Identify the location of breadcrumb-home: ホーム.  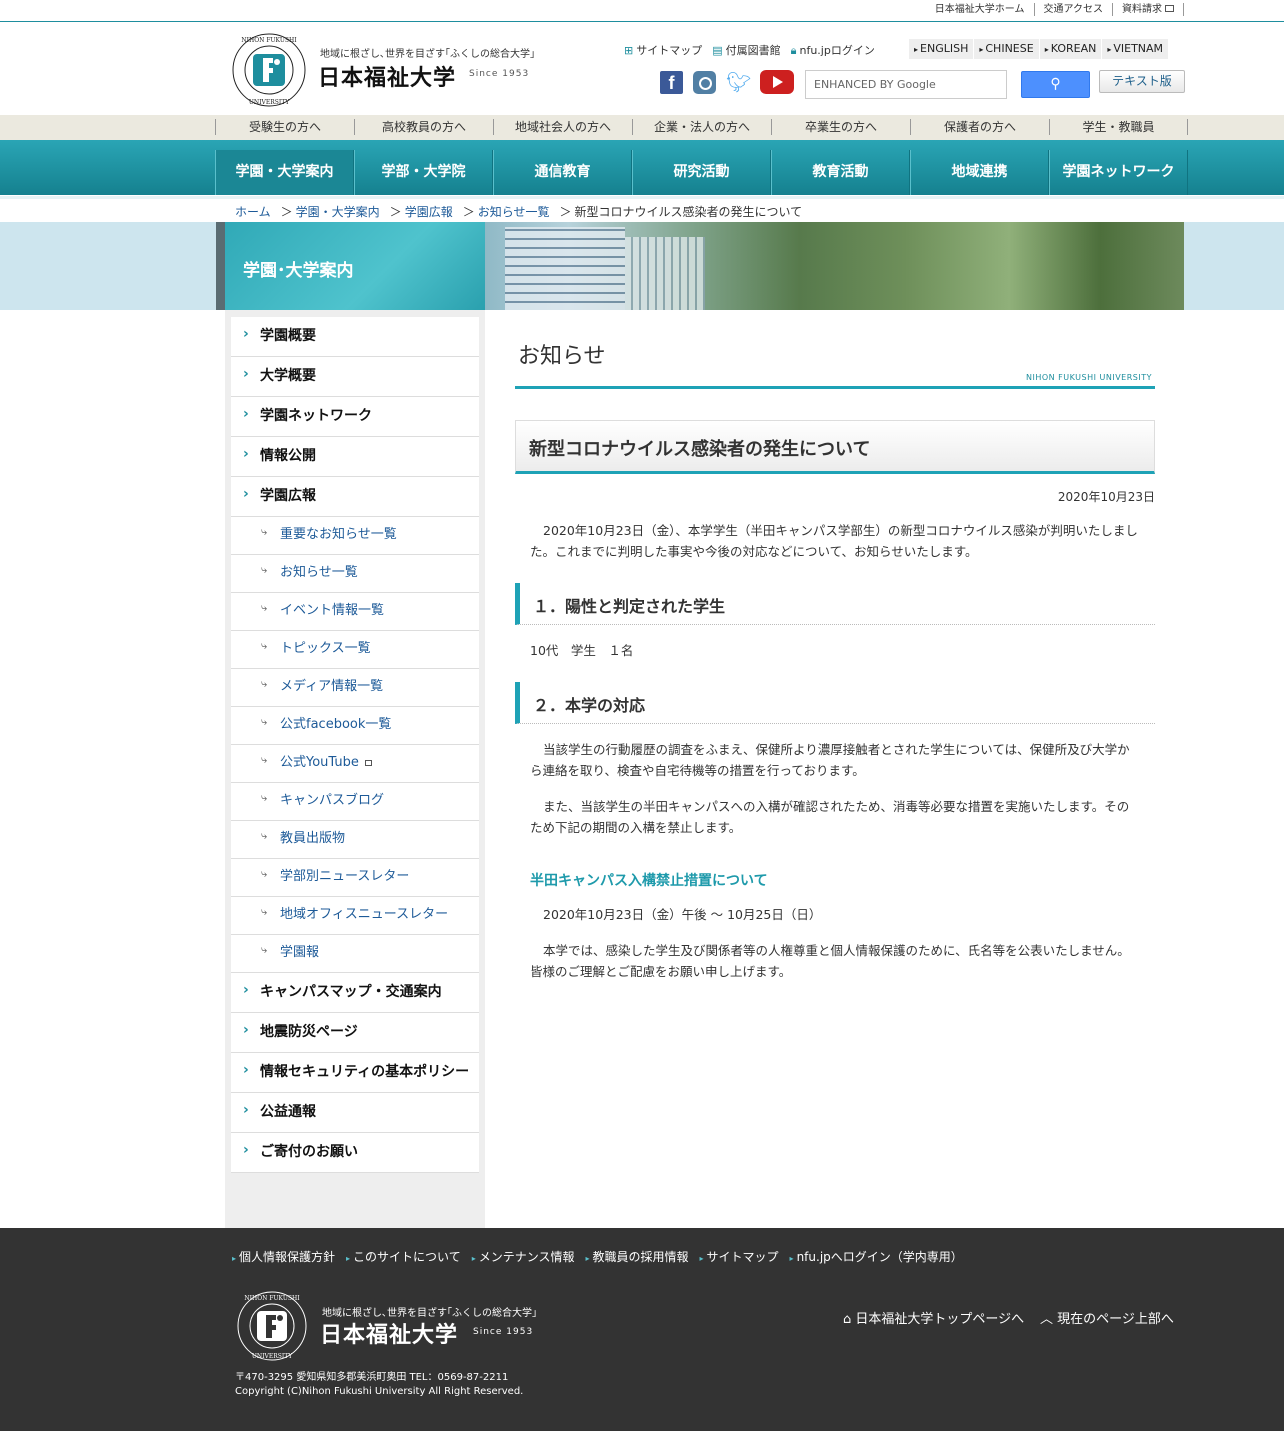
(253, 211).